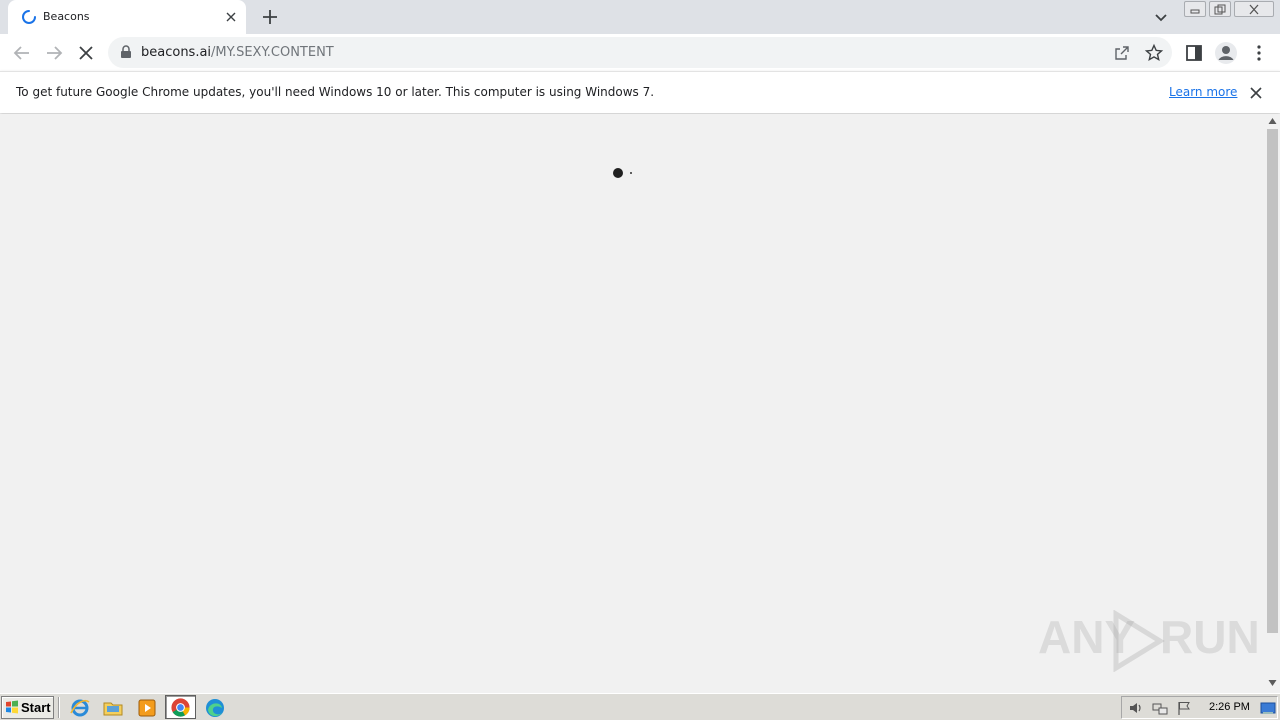 The width and height of the screenshot is (1280, 720). I want to click on loading-spinner-icon, so click(29, 17).